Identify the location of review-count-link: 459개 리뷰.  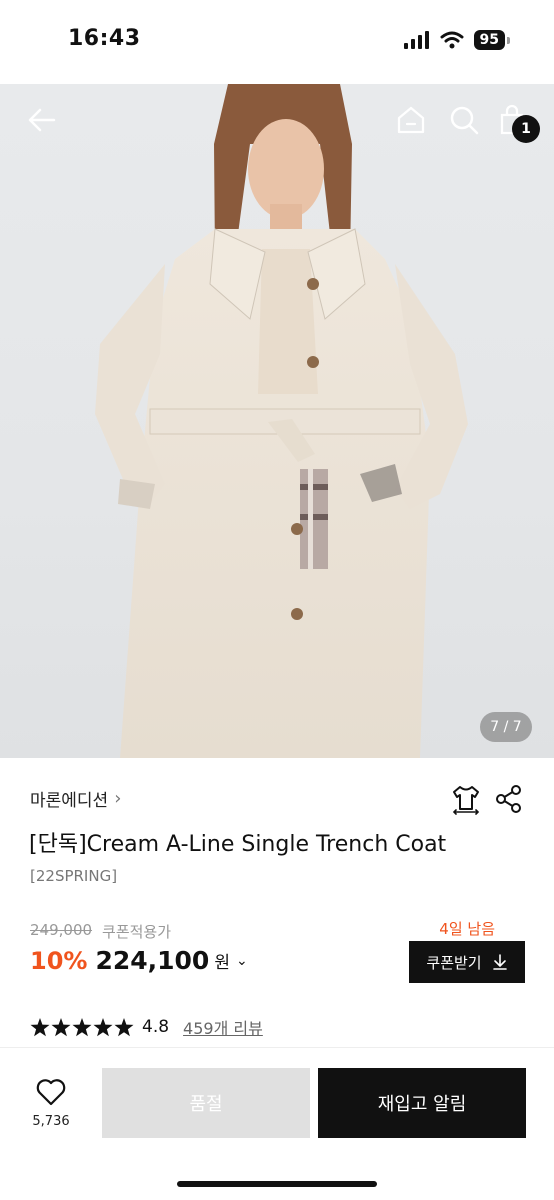
(223, 1027).